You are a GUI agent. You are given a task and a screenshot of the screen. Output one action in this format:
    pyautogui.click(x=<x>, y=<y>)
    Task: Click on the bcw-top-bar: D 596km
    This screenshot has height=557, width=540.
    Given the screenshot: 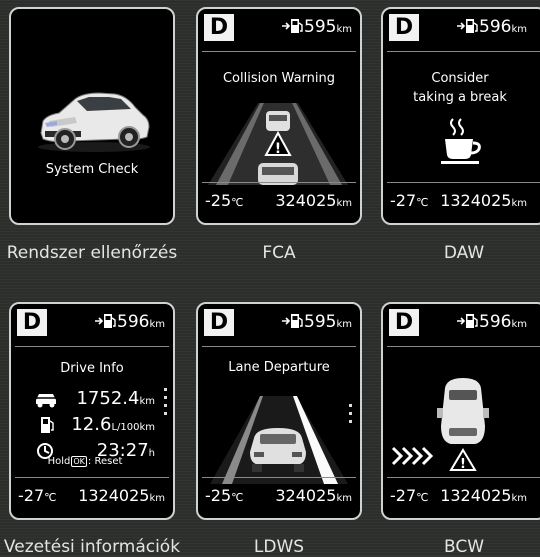 What is the action you would take?
    pyautogui.click(x=461, y=322)
    